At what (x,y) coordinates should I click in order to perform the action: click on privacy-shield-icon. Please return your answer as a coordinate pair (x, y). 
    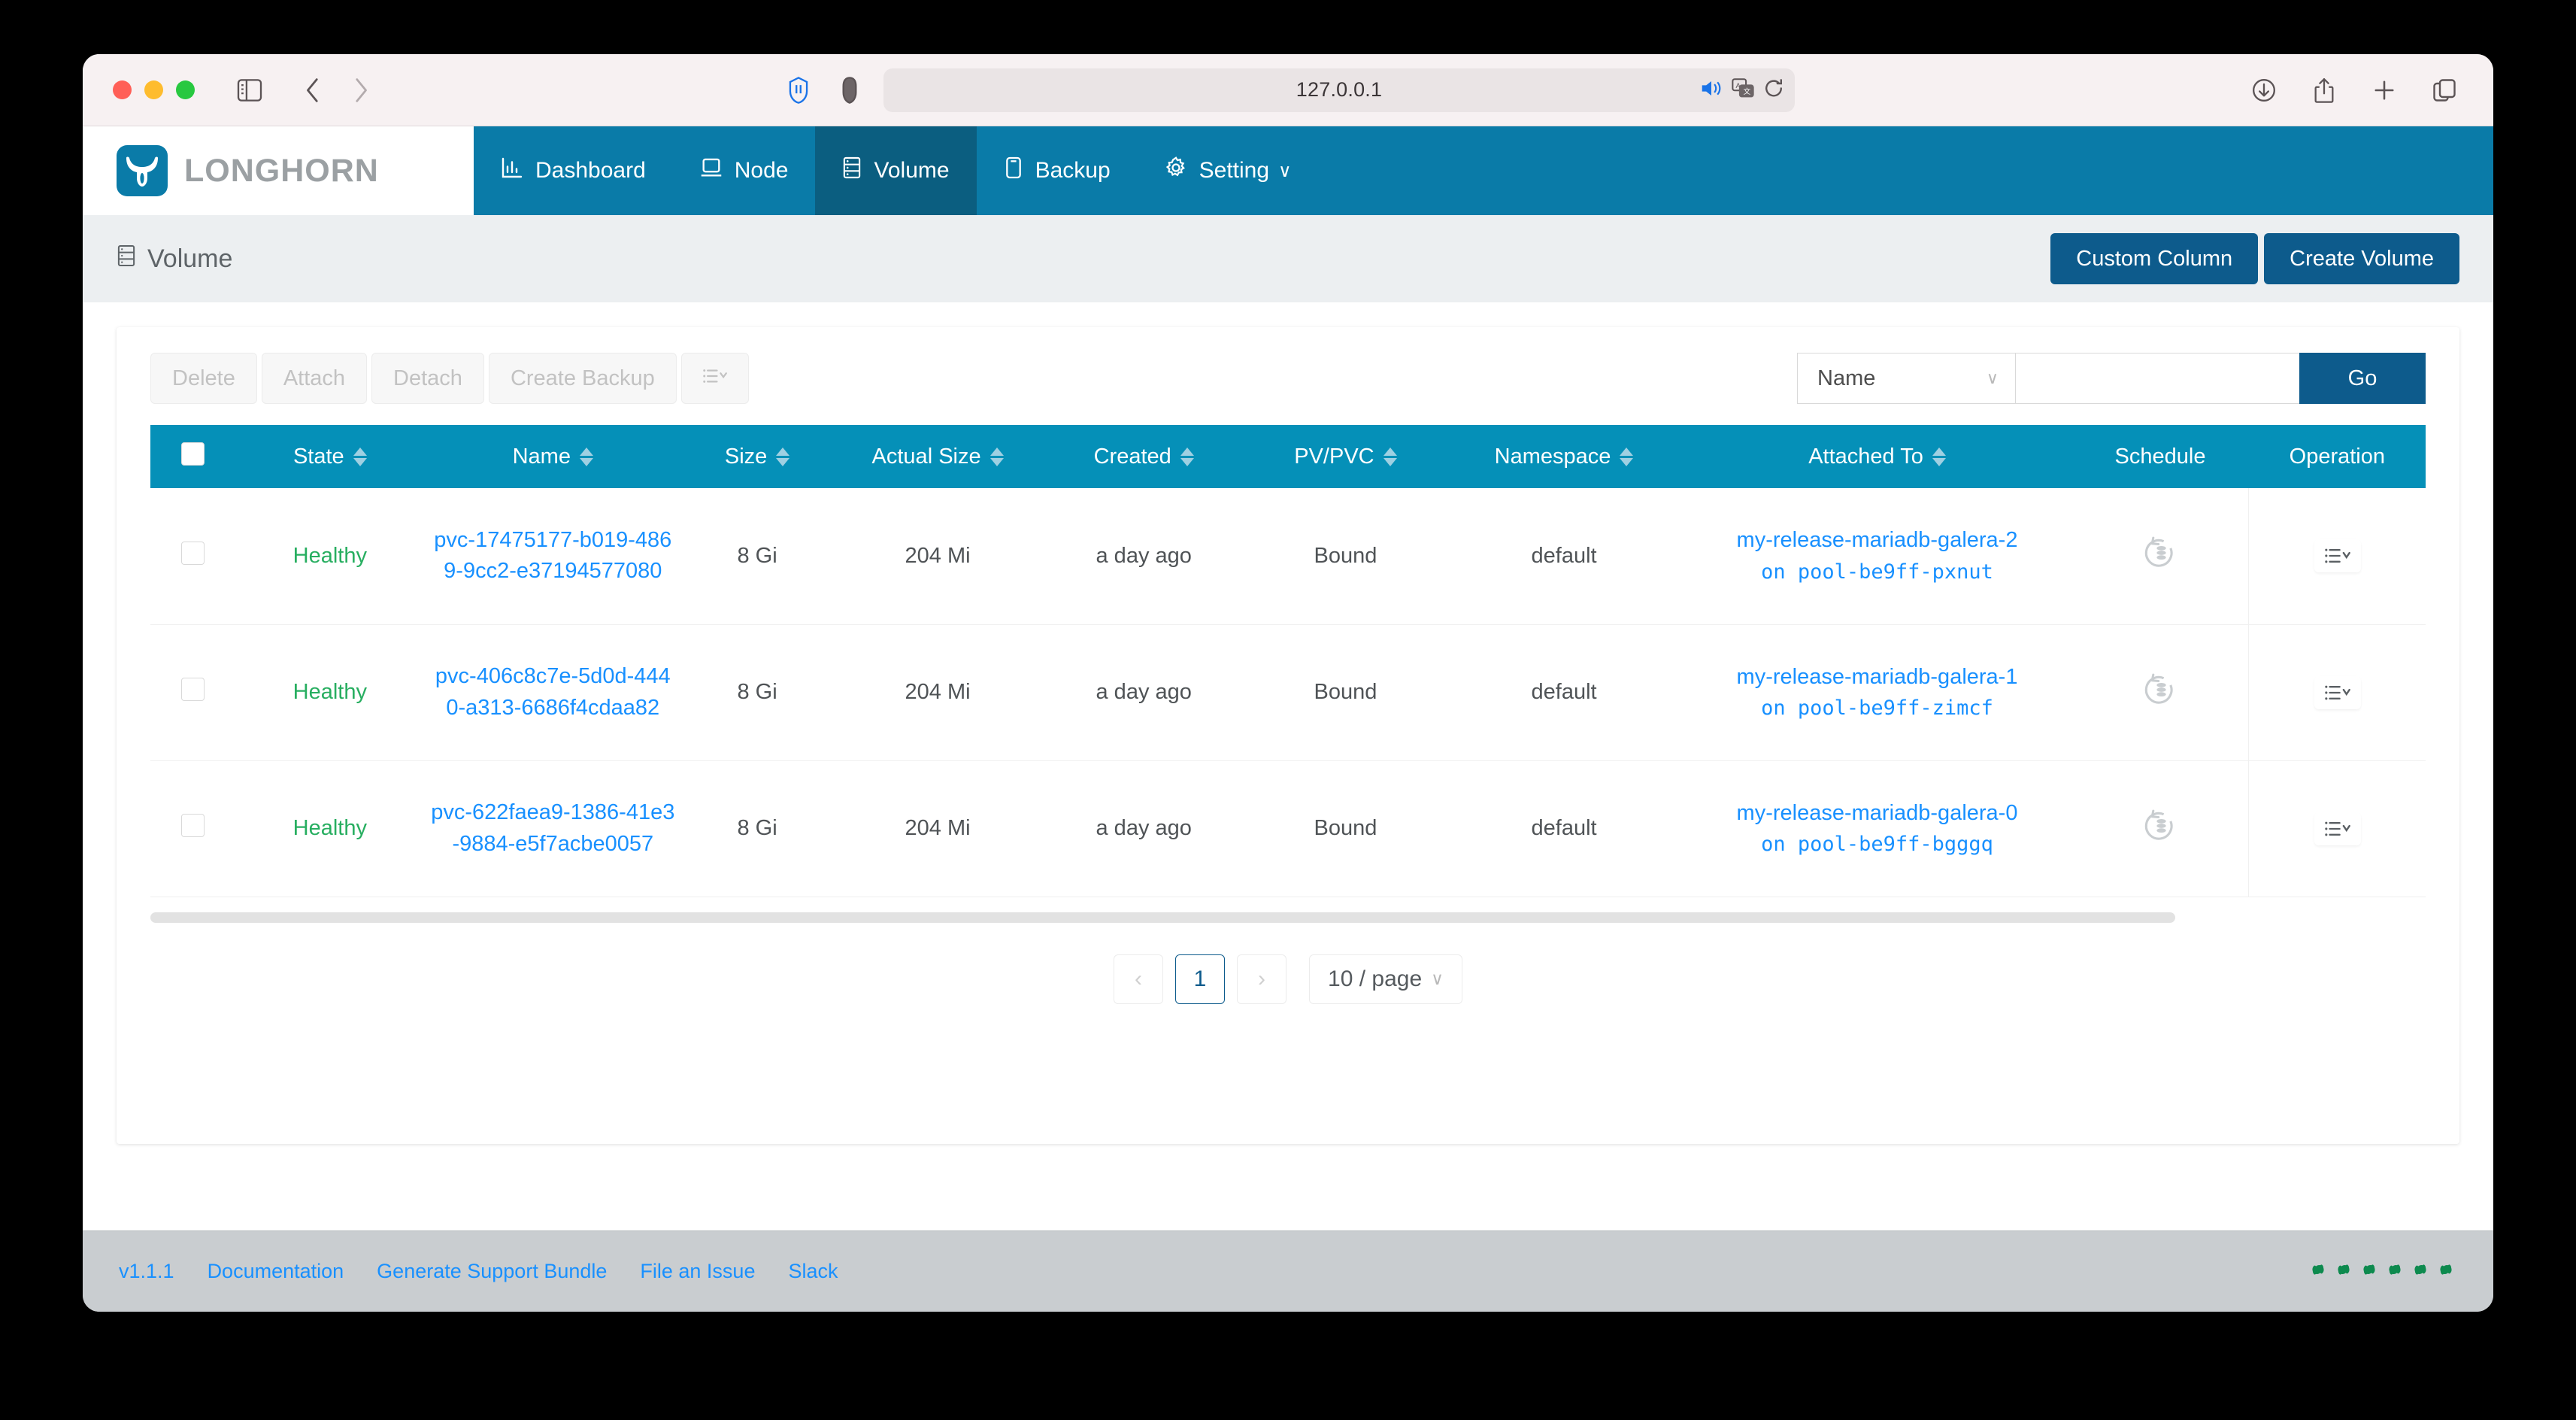
    Looking at the image, I should click on (849, 90).